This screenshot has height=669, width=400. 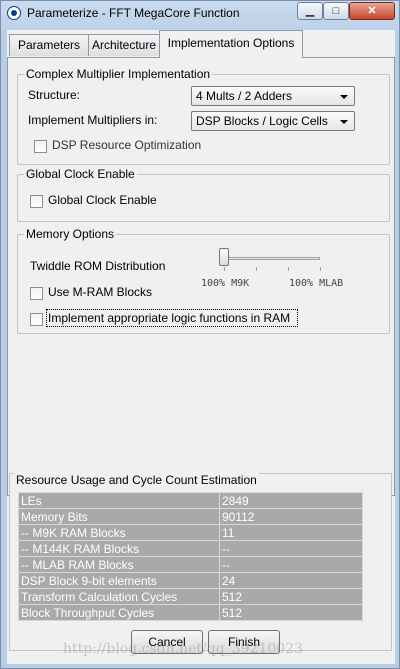 What do you see at coordinates (291, 532) in the screenshot?
I see `row-value: 11` at bounding box center [291, 532].